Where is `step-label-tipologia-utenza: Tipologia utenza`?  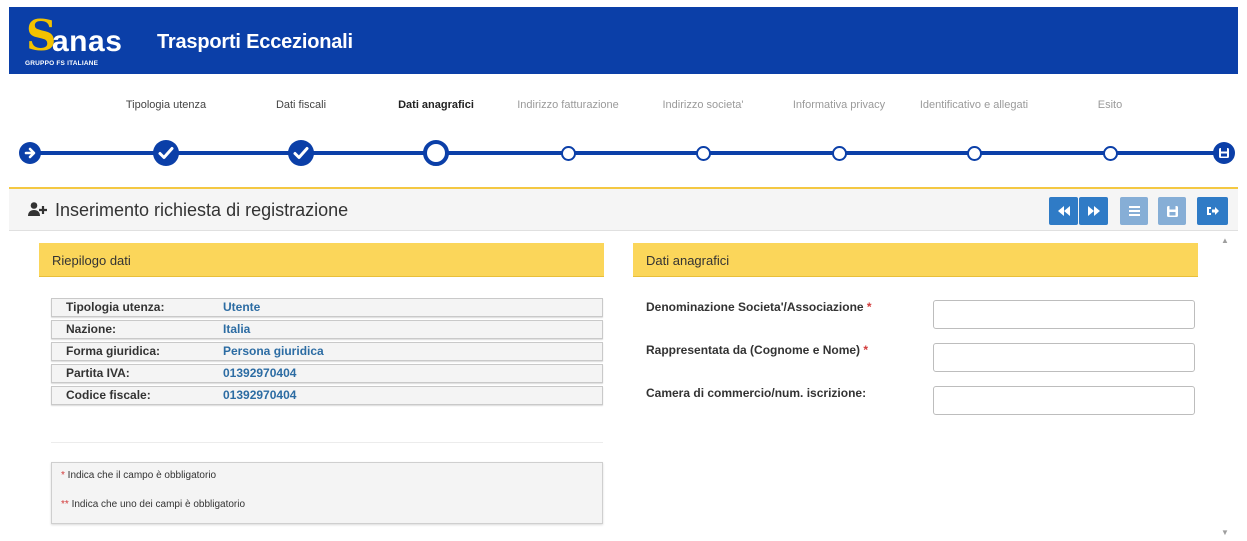
step-label-tipologia-utenza: Tipologia utenza is located at coordinates (166, 105).